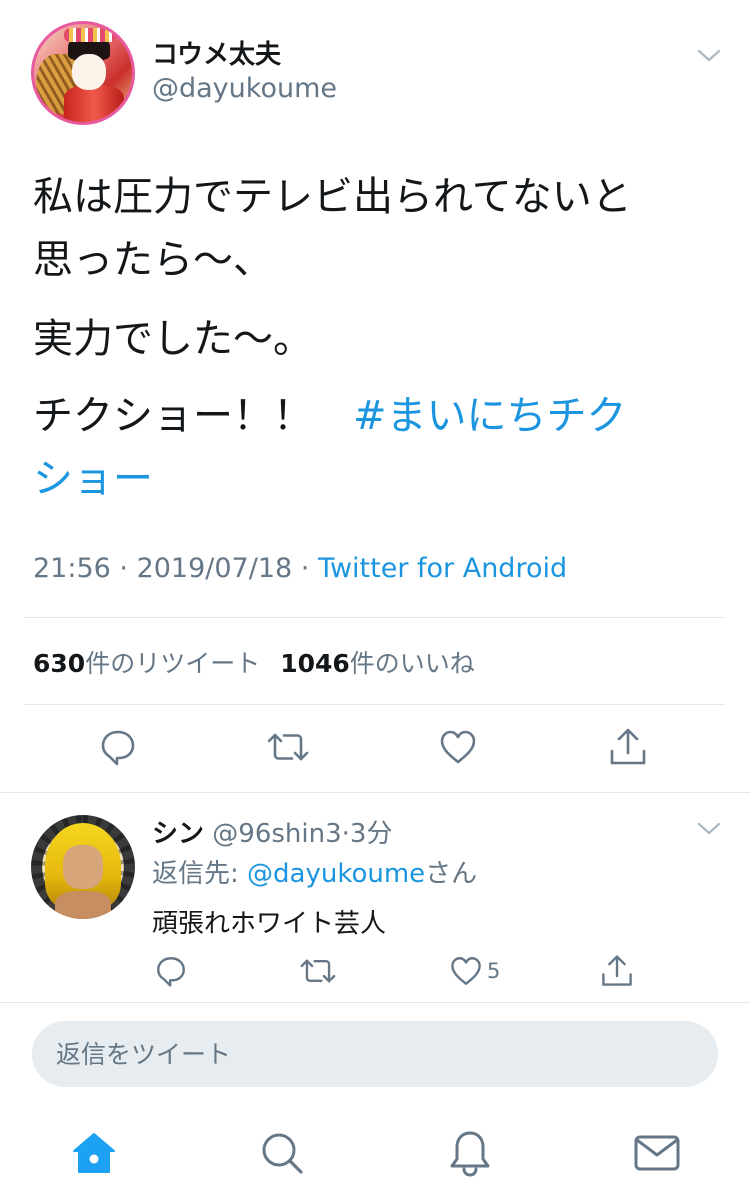 The width and height of the screenshot is (750, 1181). I want to click on likes-stat: 1046件のいいね, so click(377, 663).